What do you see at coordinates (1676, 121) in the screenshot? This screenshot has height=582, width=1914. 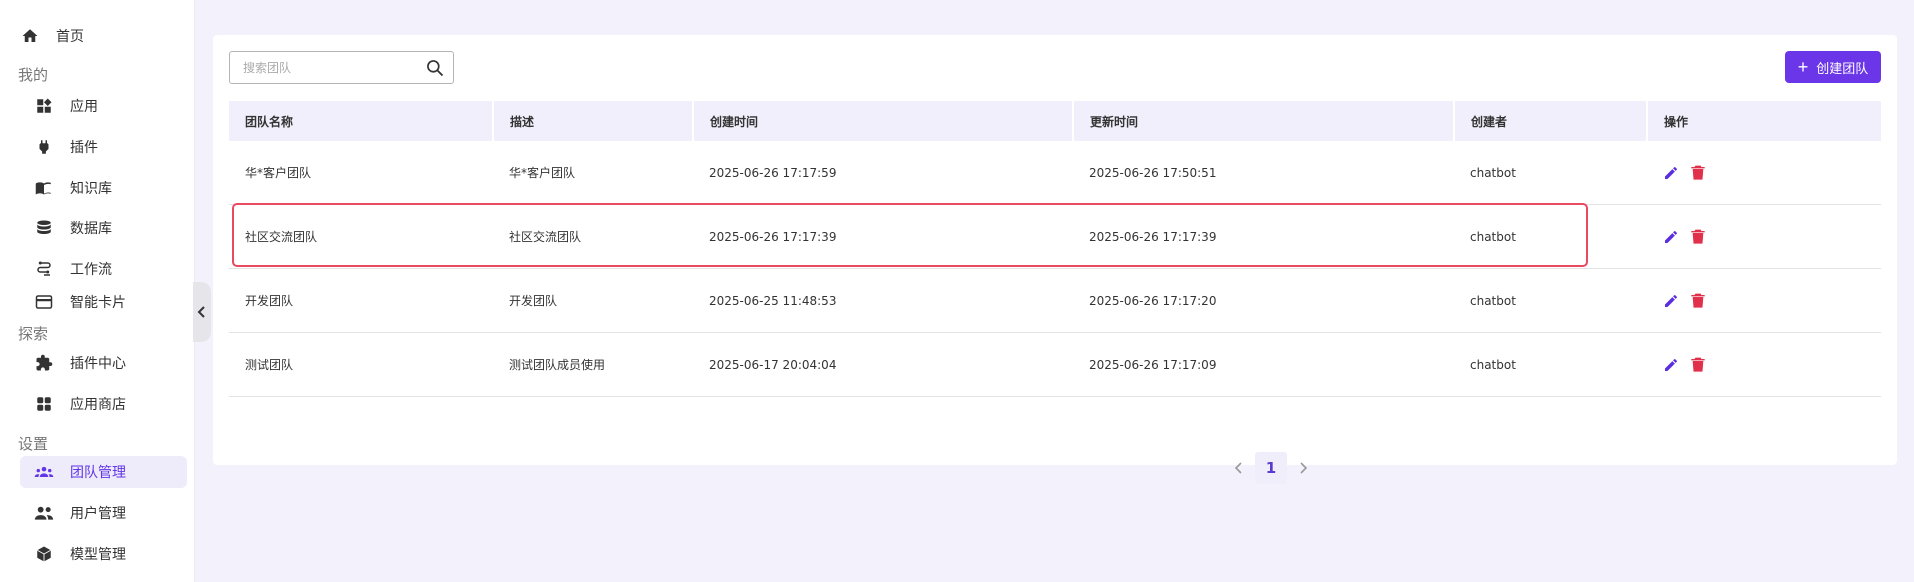 I see `column-header-actions: 操作` at bounding box center [1676, 121].